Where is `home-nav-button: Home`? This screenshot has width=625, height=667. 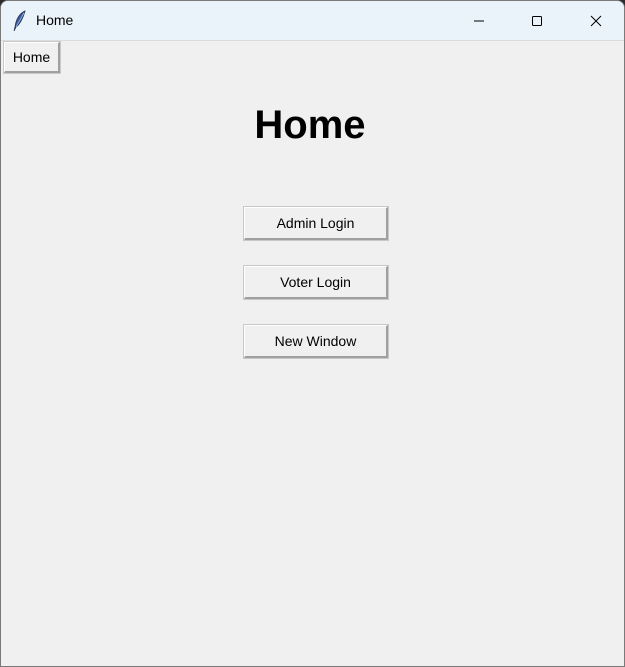
home-nav-button: Home is located at coordinates (32, 57).